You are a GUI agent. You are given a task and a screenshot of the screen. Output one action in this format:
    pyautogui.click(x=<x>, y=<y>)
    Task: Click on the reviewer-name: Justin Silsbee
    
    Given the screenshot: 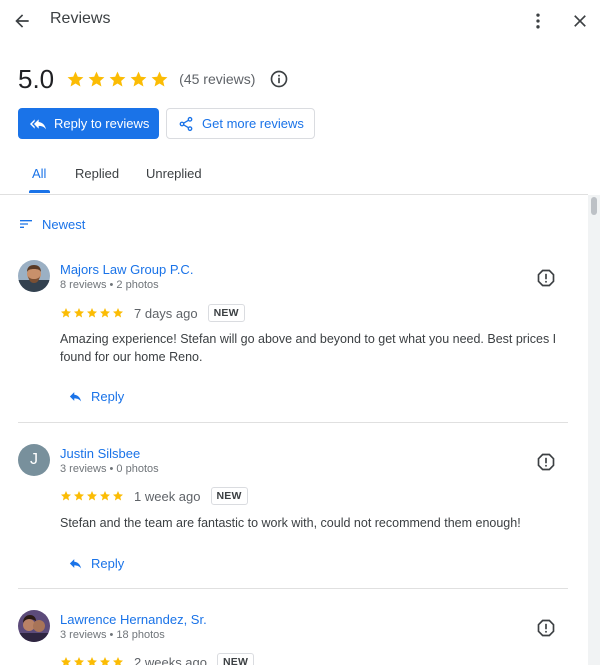 What is the action you would take?
    pyautogui.click(x=100, y=453)
    